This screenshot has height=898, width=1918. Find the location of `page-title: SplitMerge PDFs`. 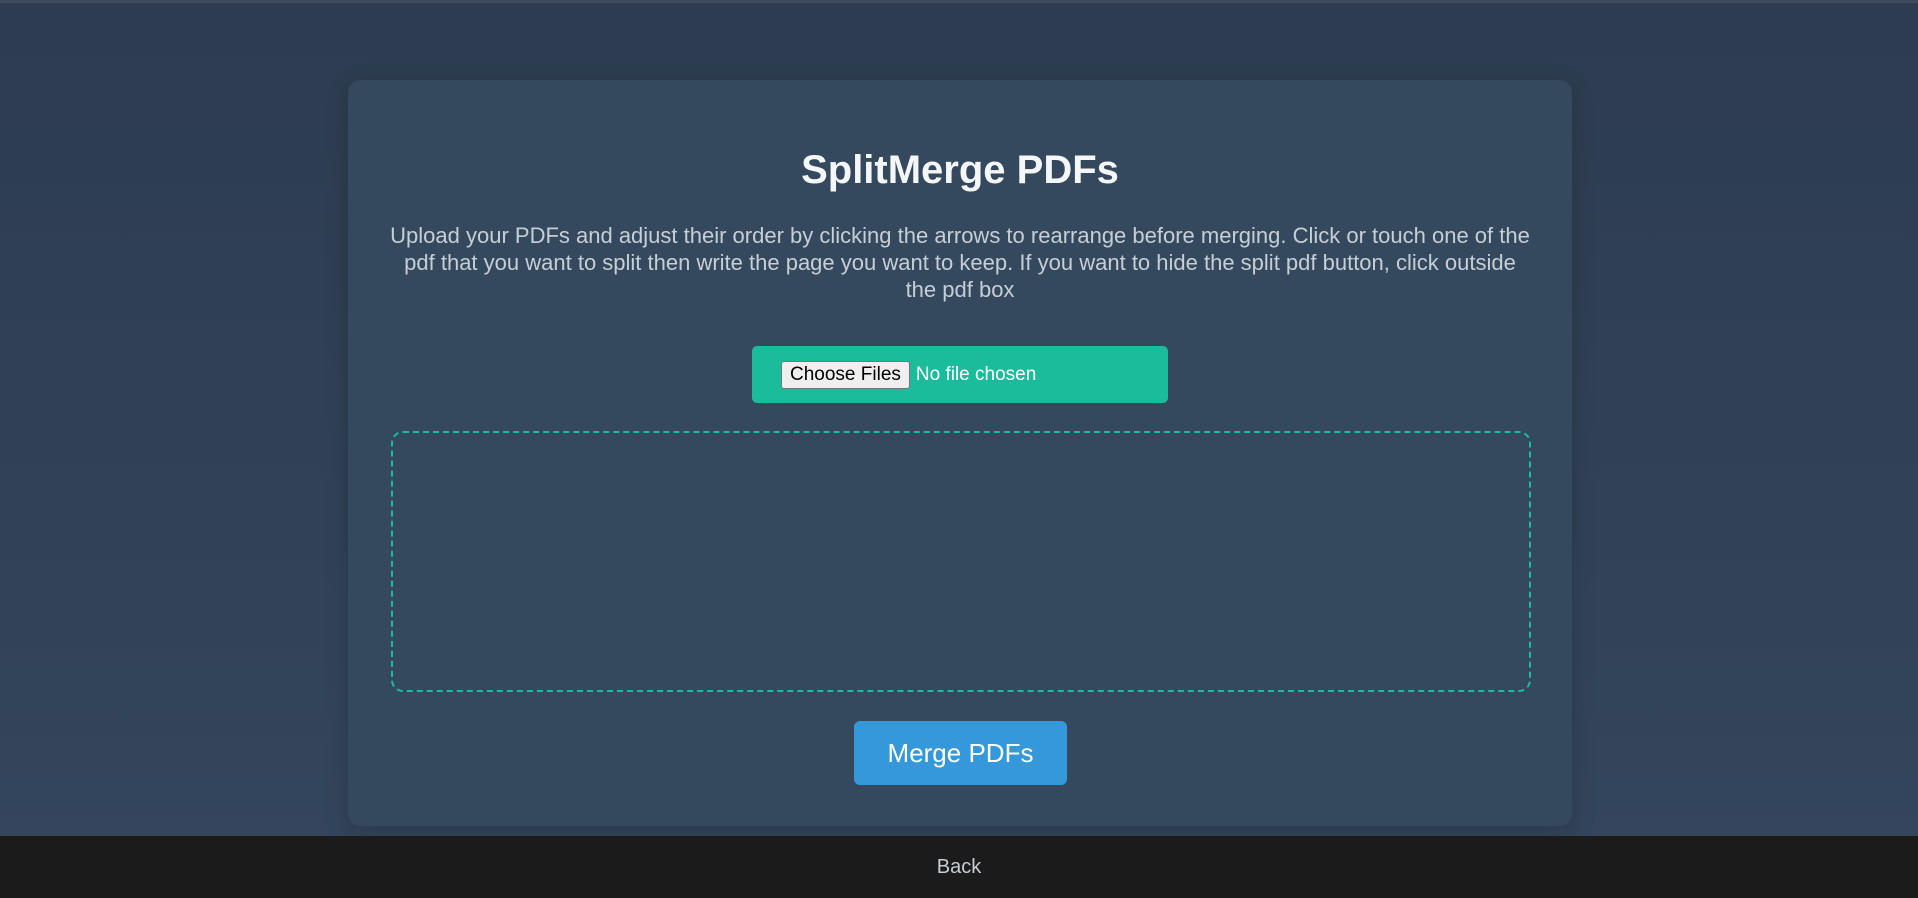

page-title: SplitMerge PDFs is located at coordinates (960, 170).